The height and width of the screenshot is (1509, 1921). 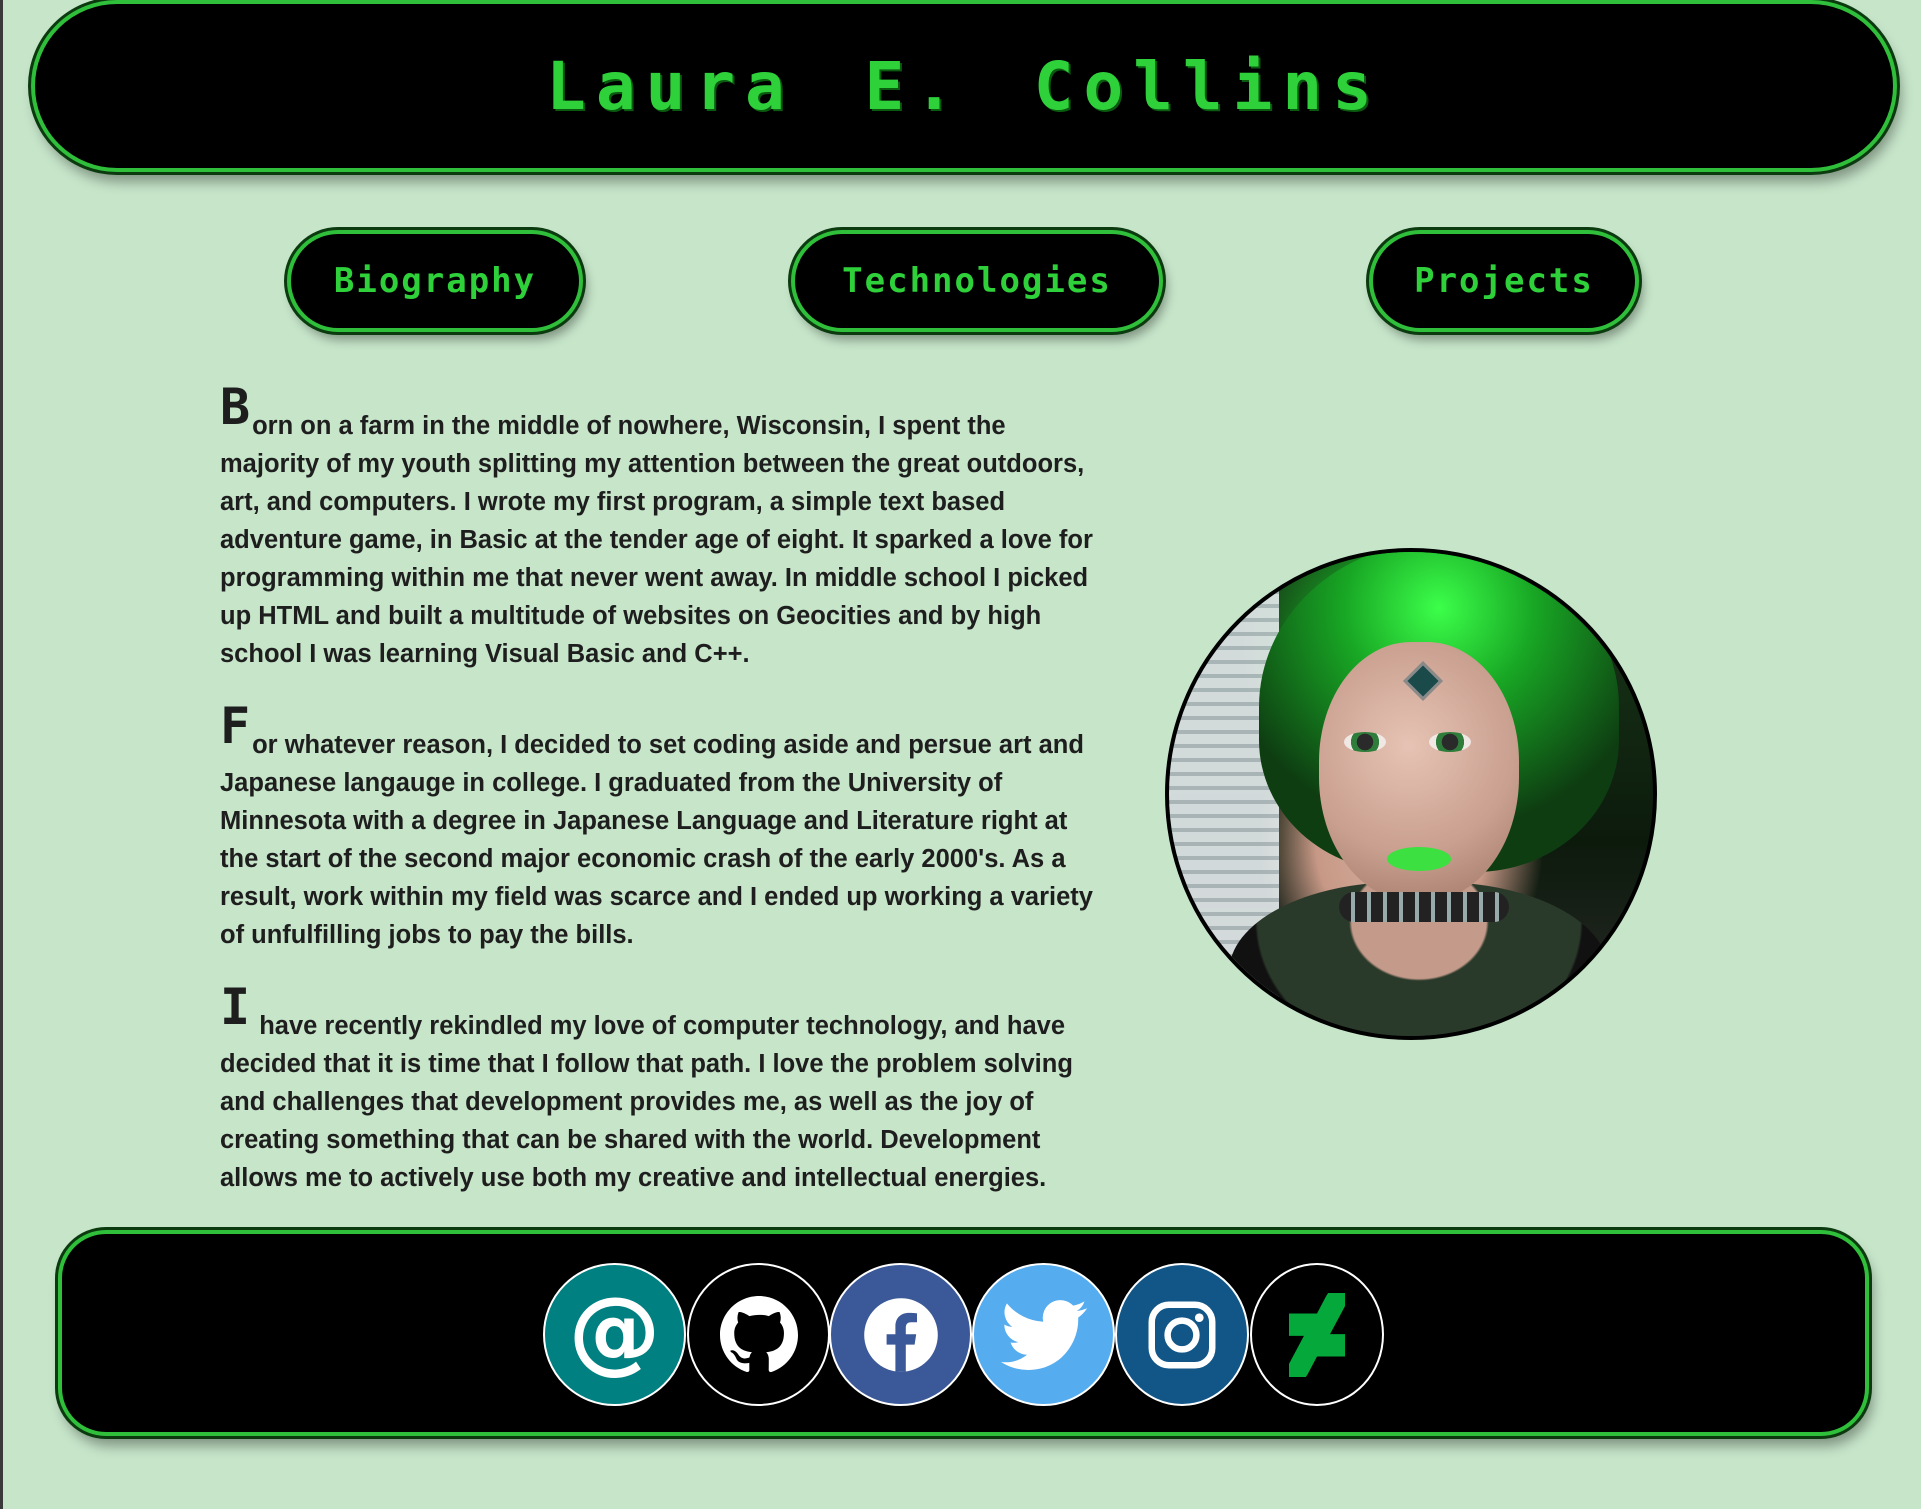 I want to click on profile-photo, so click(x=1411, y=794).